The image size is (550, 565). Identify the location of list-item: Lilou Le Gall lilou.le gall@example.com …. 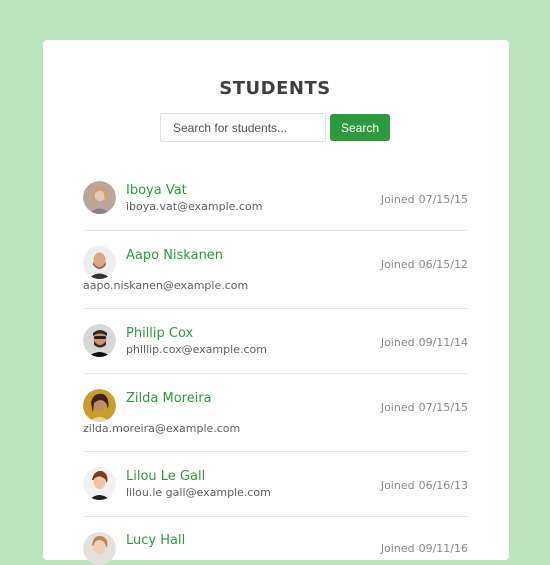
(275, 484).